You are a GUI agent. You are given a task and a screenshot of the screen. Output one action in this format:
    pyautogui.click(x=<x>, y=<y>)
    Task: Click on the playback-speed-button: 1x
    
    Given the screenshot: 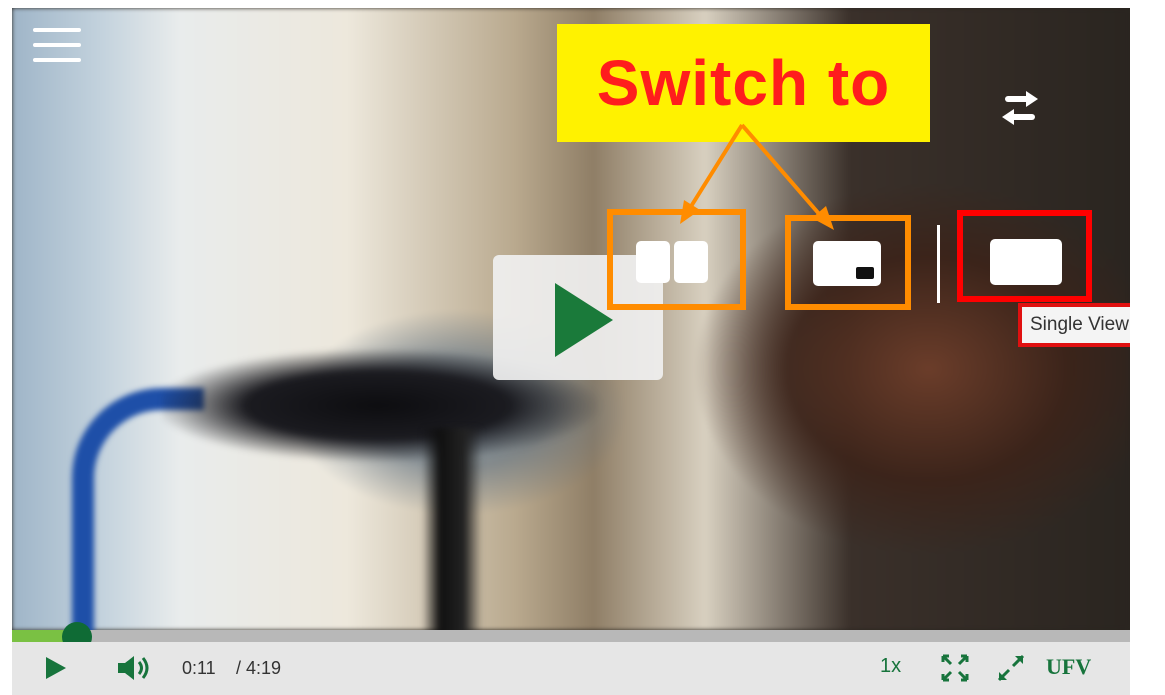 What is the action you would take?
    pyautogui.click(x=890, y=666)
    